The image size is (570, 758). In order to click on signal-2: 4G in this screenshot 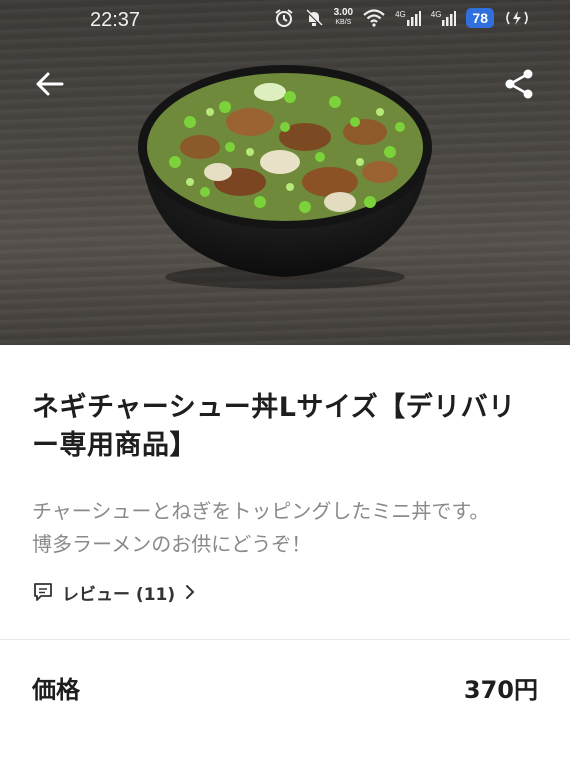, I will do `click(444, 18)`.